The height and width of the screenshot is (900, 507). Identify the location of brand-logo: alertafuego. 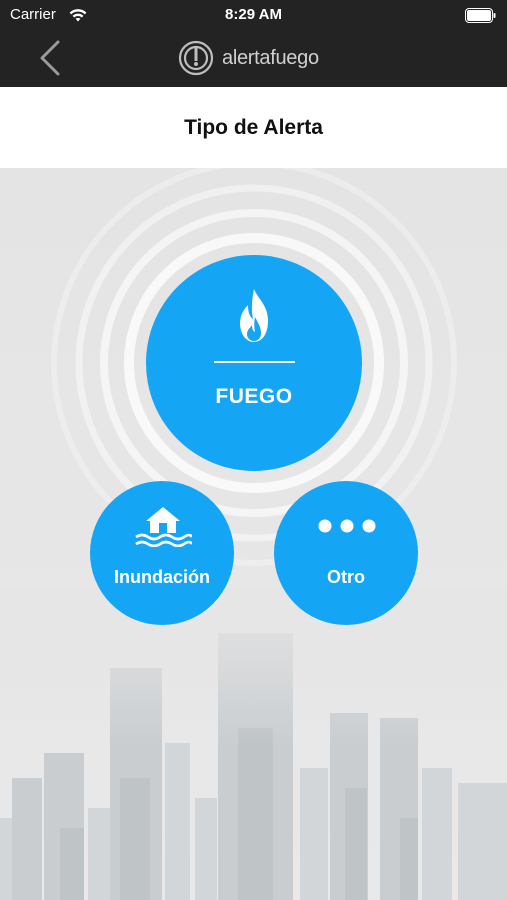
(248, 58).